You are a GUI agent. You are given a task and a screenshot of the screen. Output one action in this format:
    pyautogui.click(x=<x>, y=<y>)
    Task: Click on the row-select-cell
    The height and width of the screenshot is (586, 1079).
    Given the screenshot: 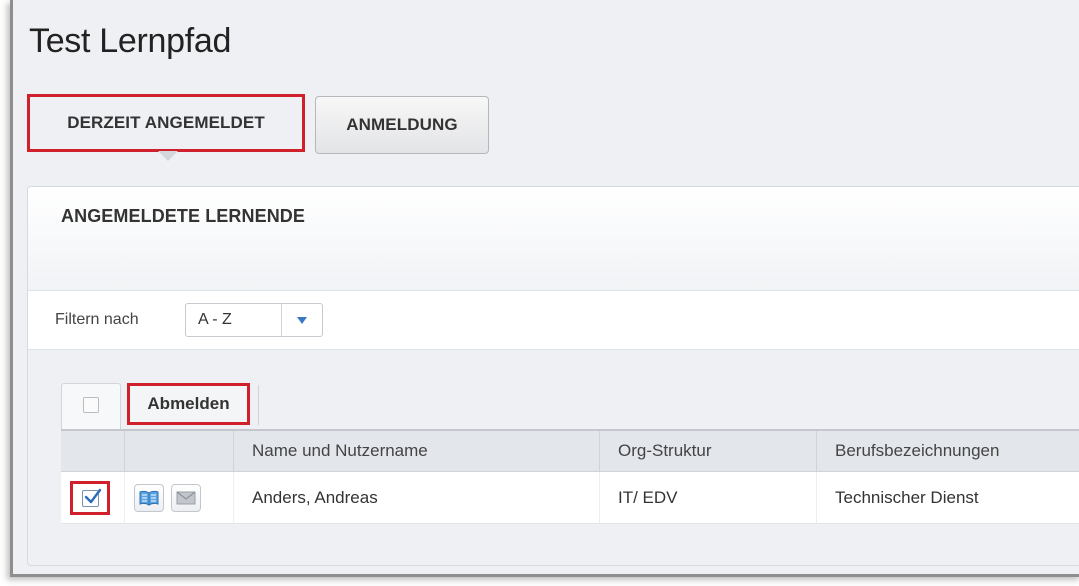 What is the action you would take?
    pyautogui.click(x=93, y=497)
    